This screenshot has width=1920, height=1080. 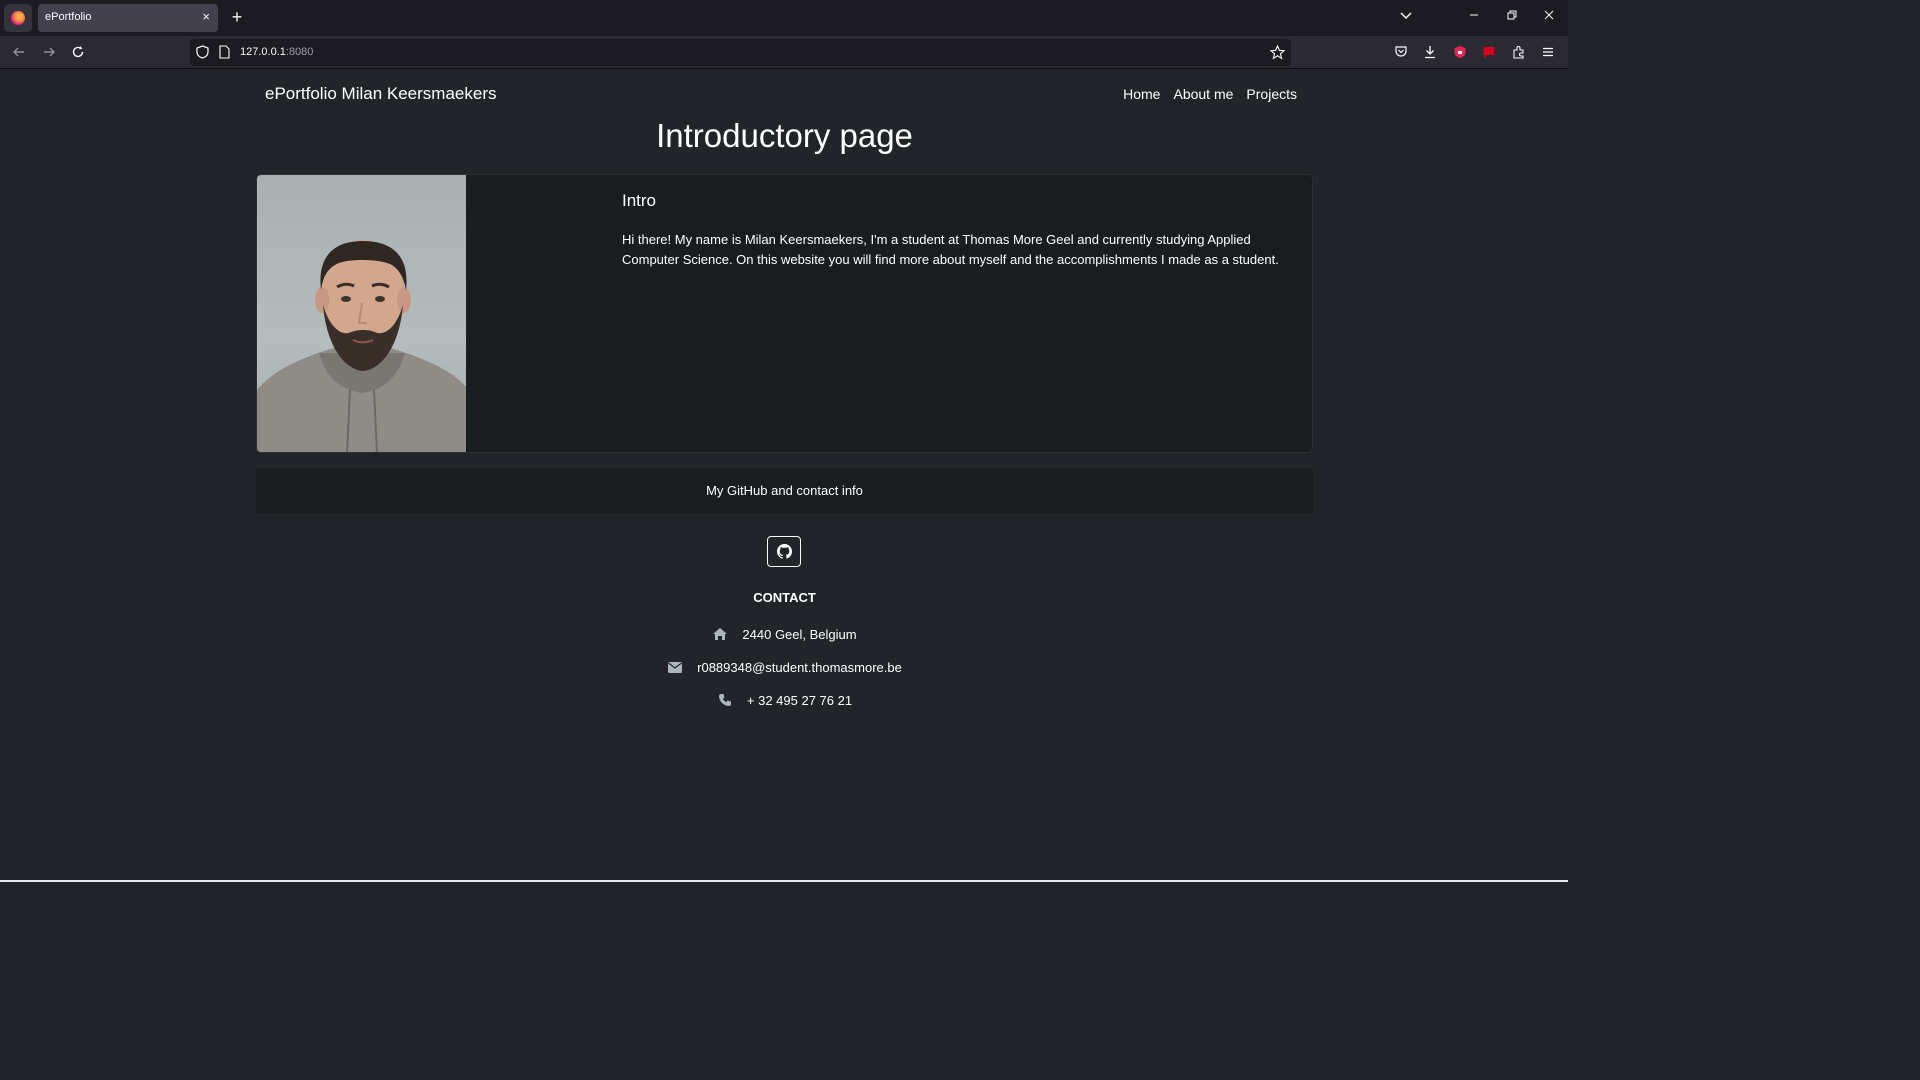 What do you see at coordinates (799, 634) in the screenshot?
I see `address-text: 2440 Geel, Belgium` at bounding box center [799, 634].